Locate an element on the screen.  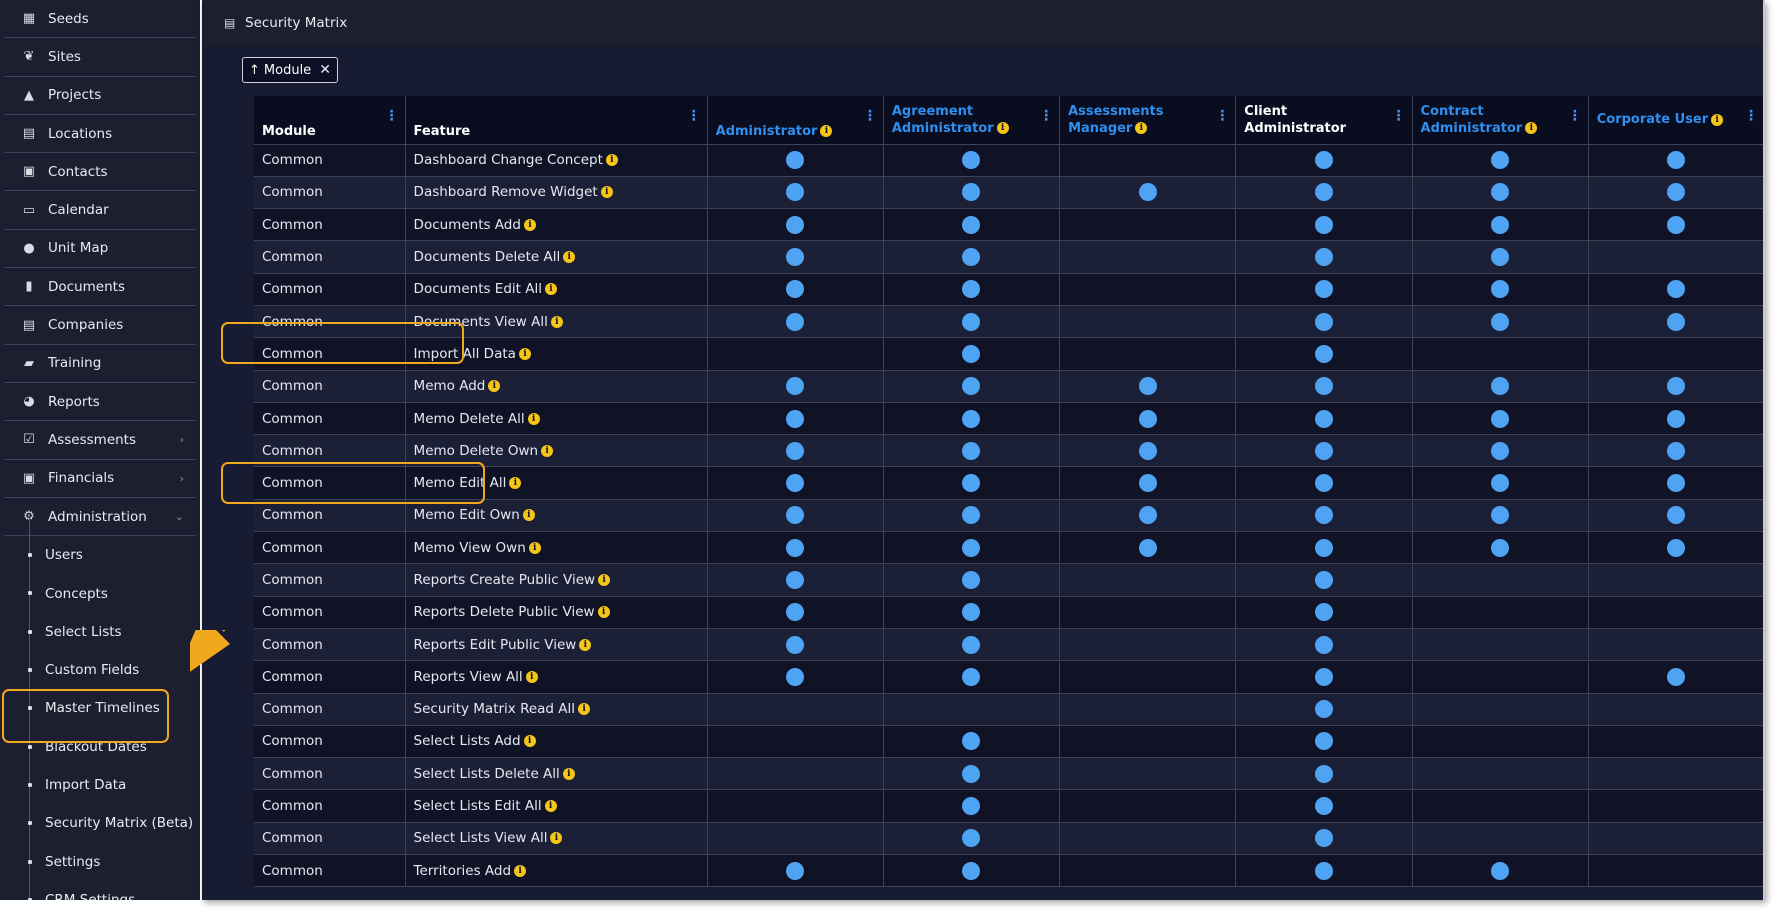
submenu-item-custom-fields: Custom Fields is located at coordinates (100, 670).